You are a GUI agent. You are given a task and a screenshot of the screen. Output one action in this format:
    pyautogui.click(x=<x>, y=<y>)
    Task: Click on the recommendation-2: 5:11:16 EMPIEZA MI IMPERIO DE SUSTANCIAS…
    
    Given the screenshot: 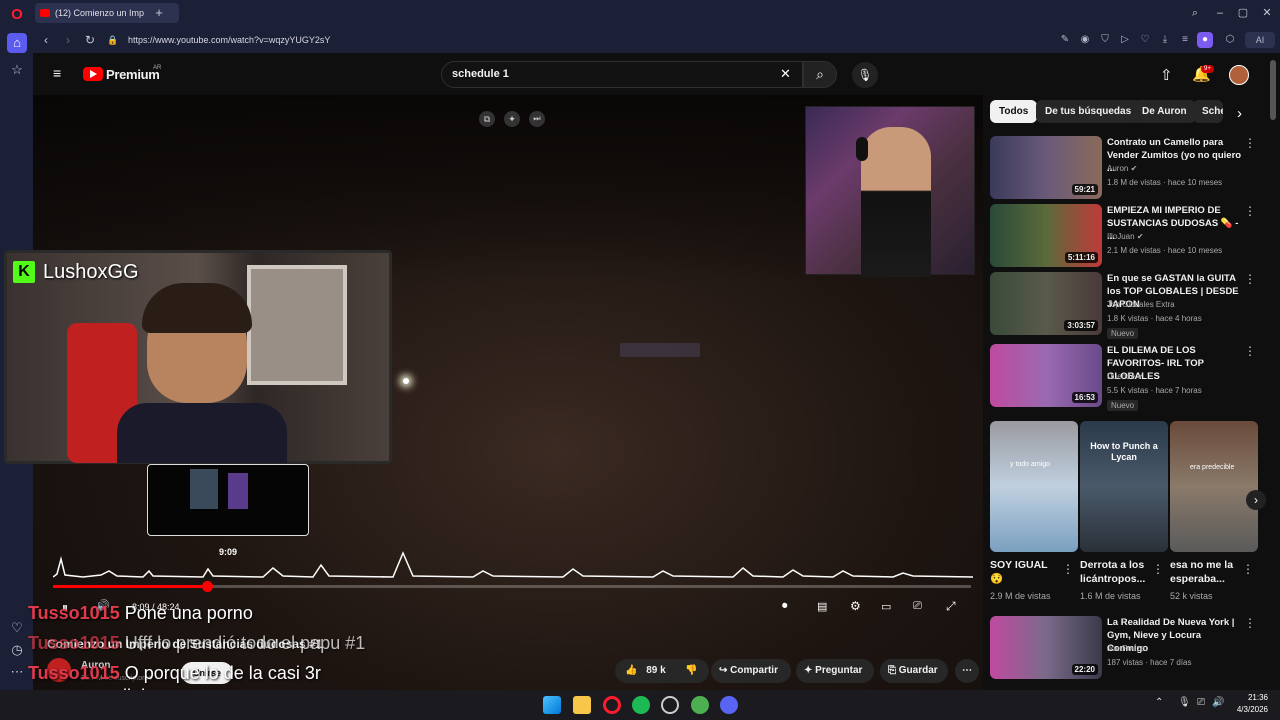 What is the action you would take?
    pyautogui.click(x=1125, y=236)
    